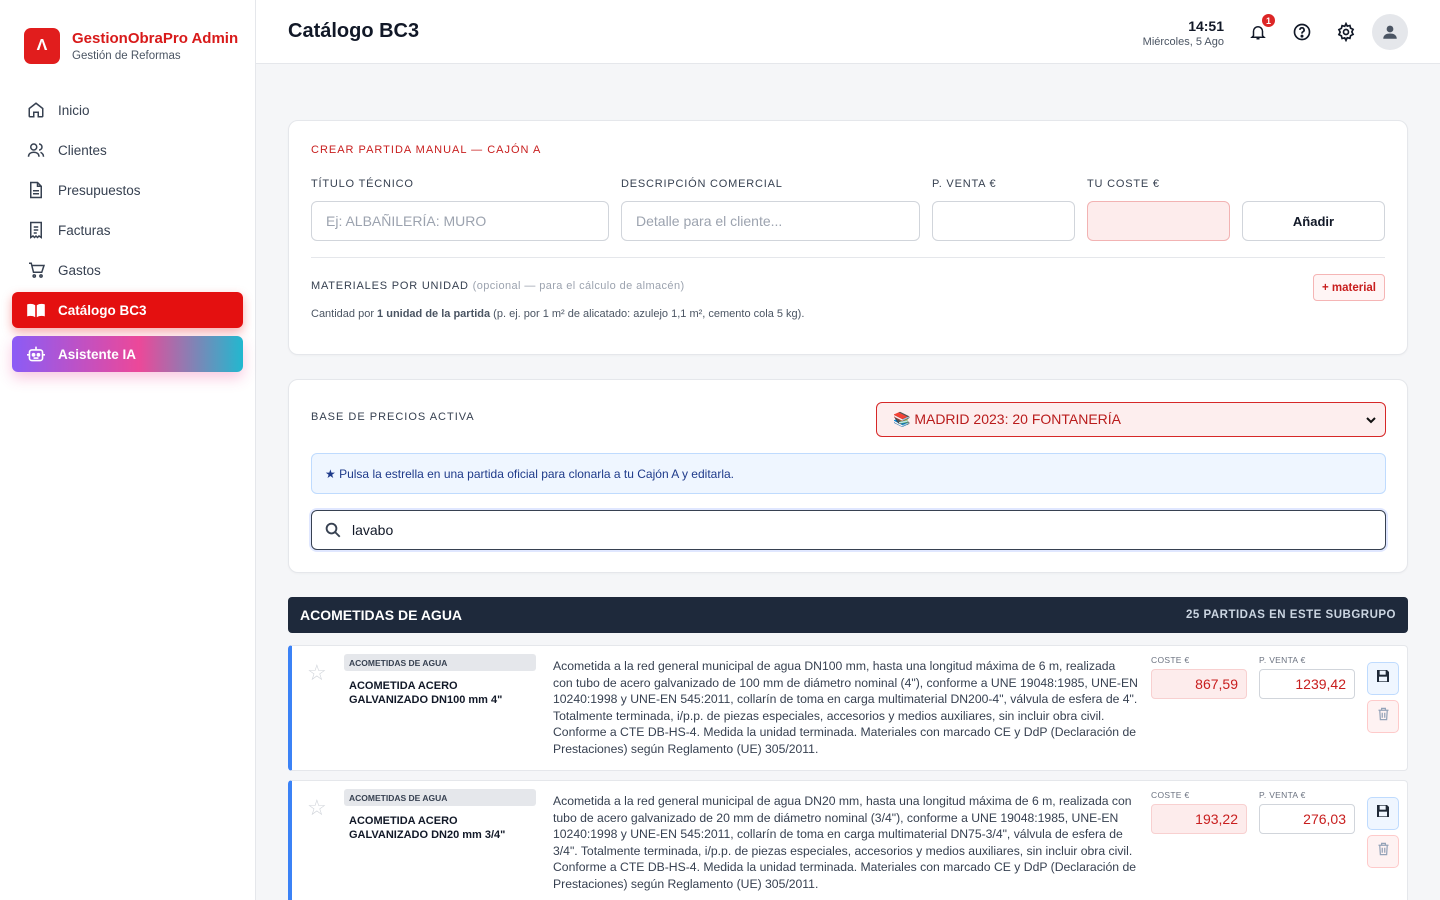  I want to click on sidebar-item-label: Asistente IA, so click(97, 354).